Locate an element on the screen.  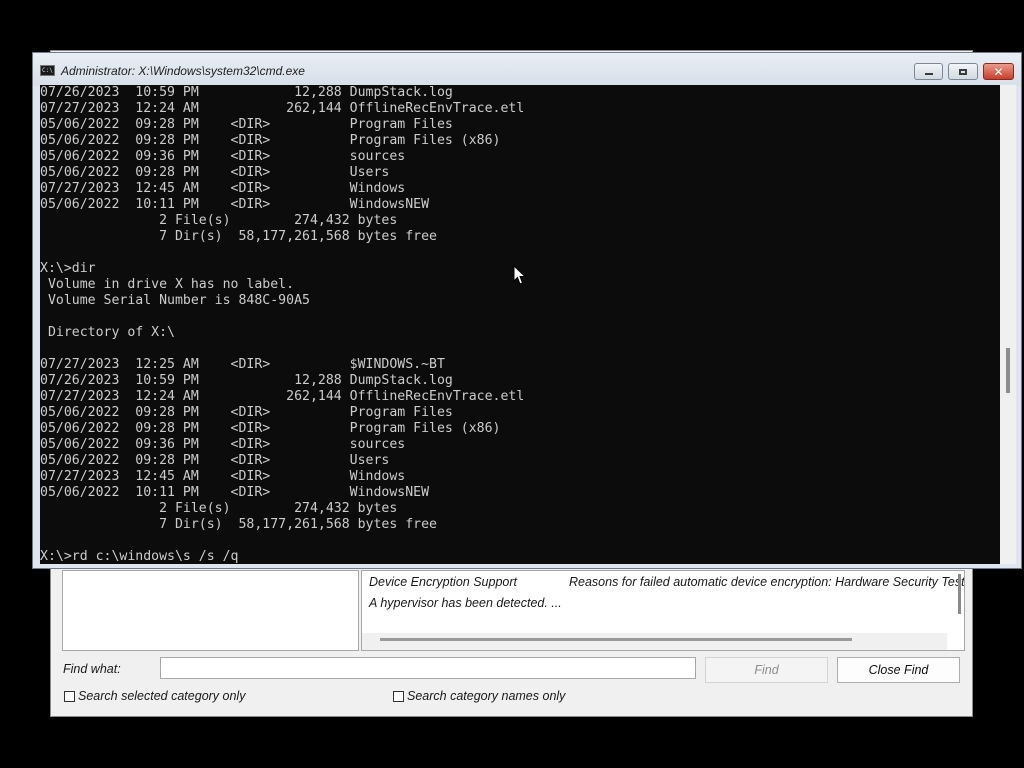
maximize-icon is located at coordinates (963, 71).